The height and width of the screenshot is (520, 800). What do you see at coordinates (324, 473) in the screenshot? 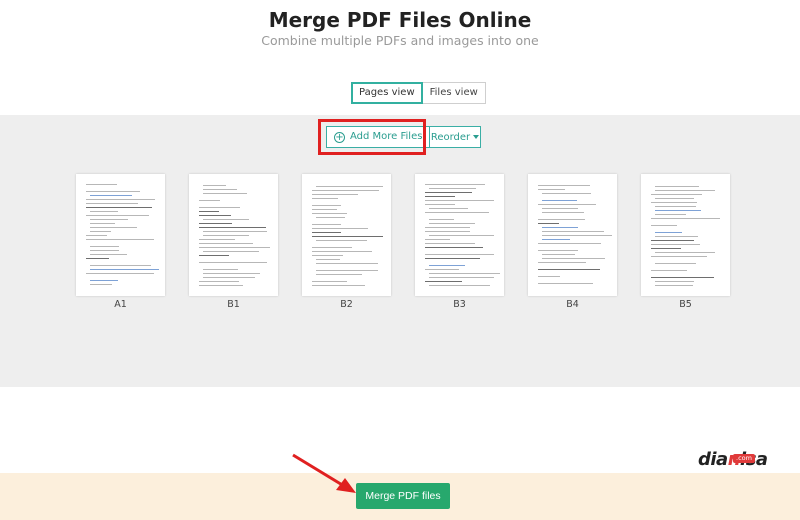
I see `red-arrow-icon` at bounding box center [324, 473].